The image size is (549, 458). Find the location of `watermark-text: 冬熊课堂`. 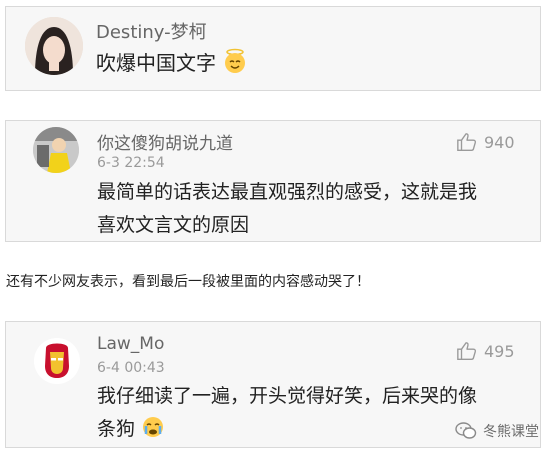

watermark-text: 冬熊课堂 is located at coordinates (511, 432).